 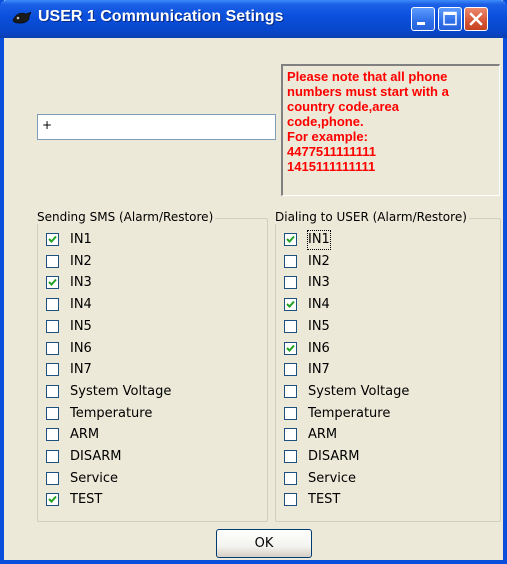 I want to click on note-line: numbers must start with a, so click(x=368, y=91).